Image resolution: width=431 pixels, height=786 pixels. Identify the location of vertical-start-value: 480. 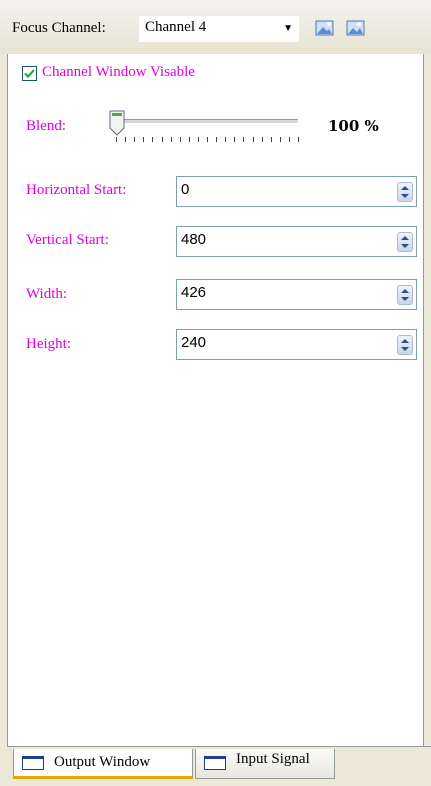
(194, 239).